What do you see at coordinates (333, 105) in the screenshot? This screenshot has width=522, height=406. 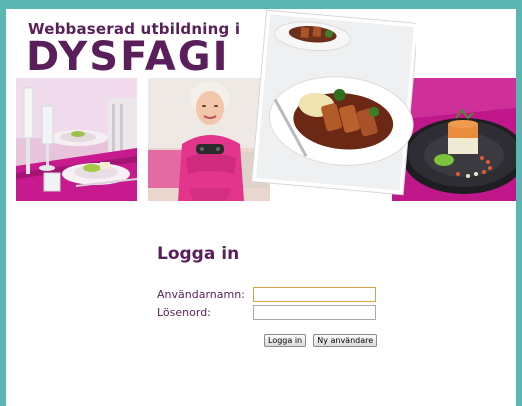 I see `sliced-meat-dish-photo` at bounding box center [333, 105].